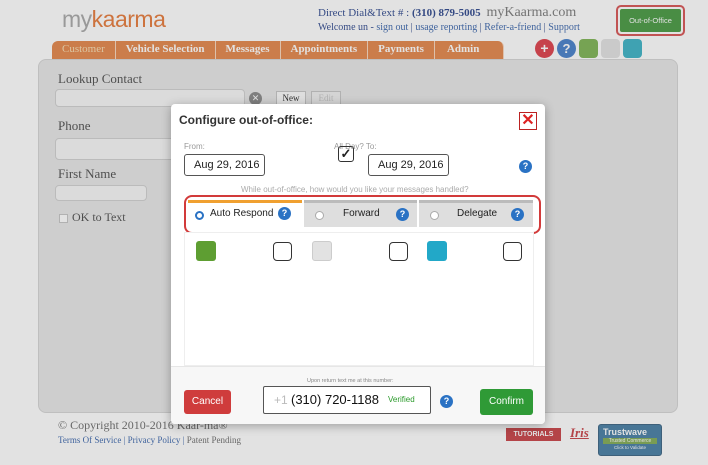 This screenshot has width=708, height=465. Describe the element at coordinates (224, 165) in the screenshot. I see `from-date-input: Aug 29, 2016` at that location.